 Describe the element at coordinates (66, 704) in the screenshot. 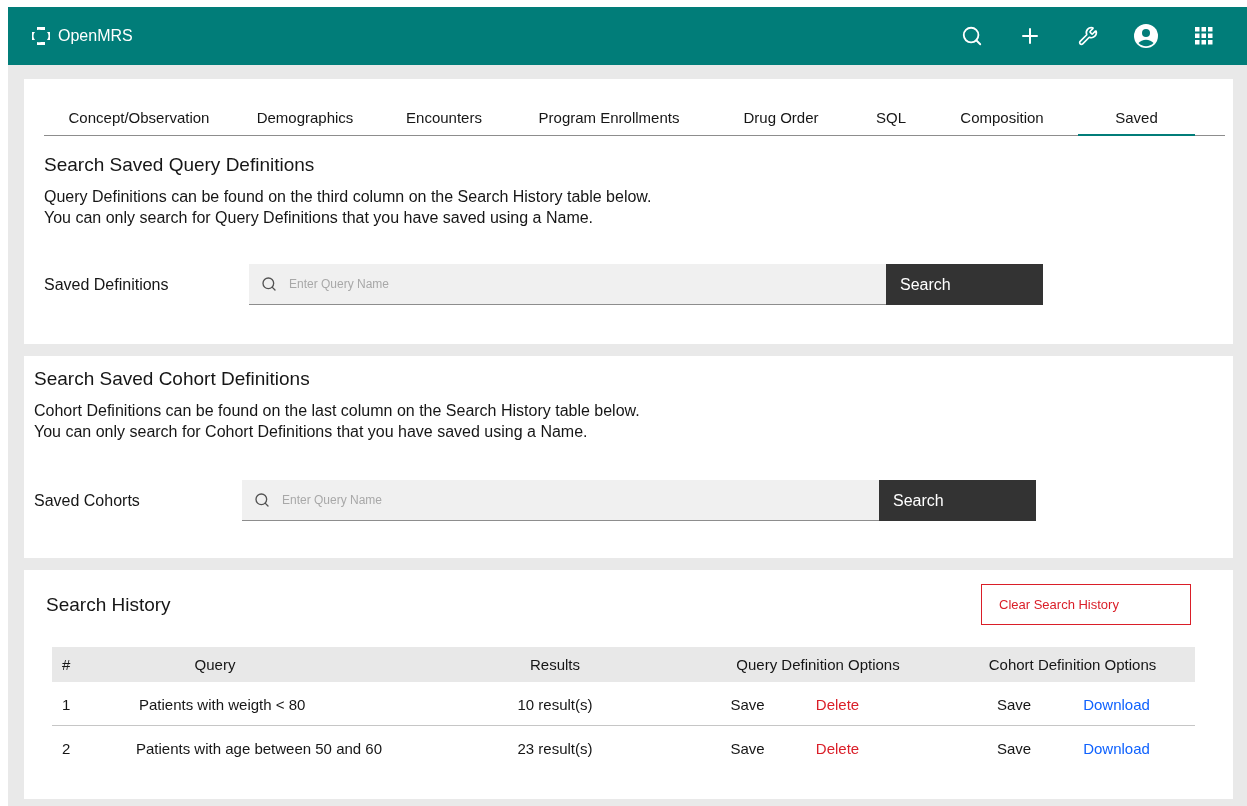

I see `table-cell-text: 1` at that location.